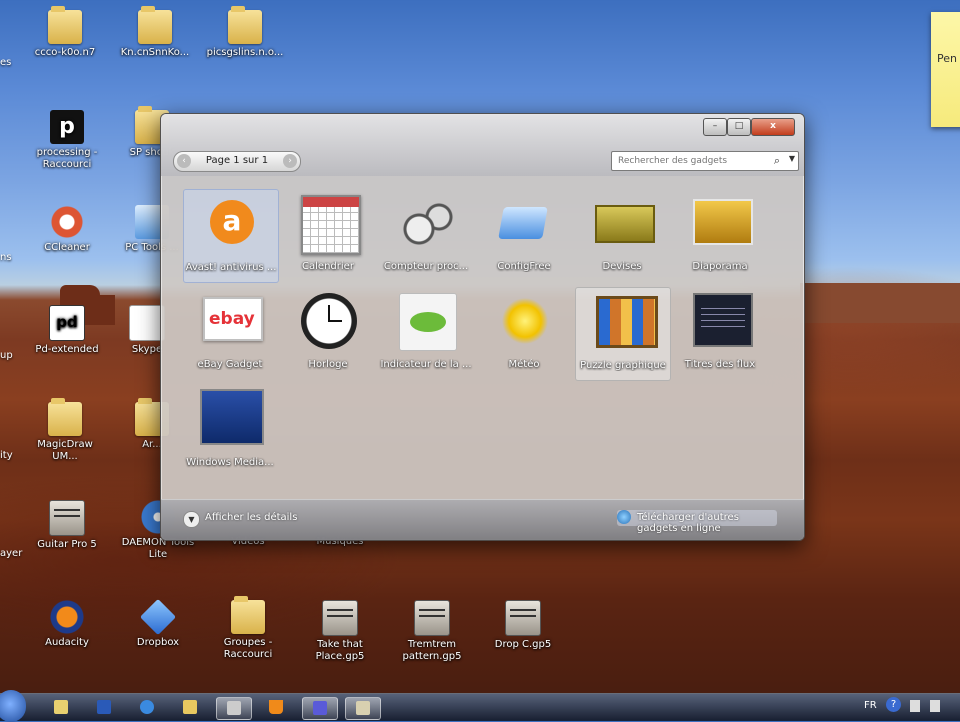 This screenshot has height=722, width=960. I want to click on slideshow-icon, so click(723, 222).